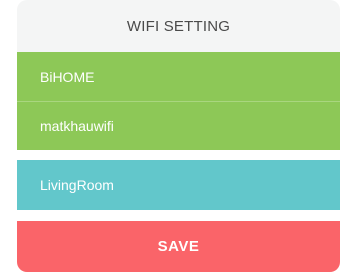 The width and height of the screenshot is (340, 272). Describe the element at coordinates (67, 76) in the screenshot. I see `wifi-ssid-value: BiHOME` at that location.